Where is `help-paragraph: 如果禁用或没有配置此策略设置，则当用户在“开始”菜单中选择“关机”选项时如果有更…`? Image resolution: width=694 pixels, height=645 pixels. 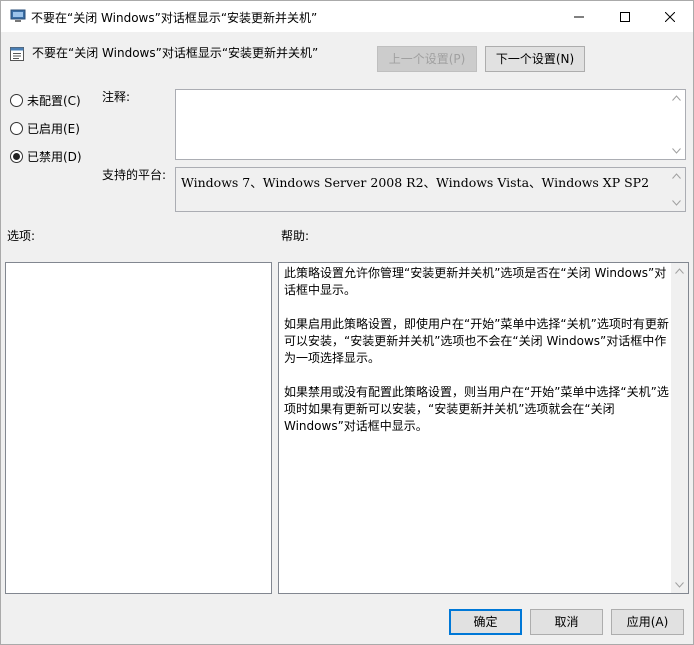
help-paragraph: 如果禁用或没有配置此策略设置，则当用户在“开始”菜单中选择“关机”选项时如果有更… is located at coordinates (476, 409).